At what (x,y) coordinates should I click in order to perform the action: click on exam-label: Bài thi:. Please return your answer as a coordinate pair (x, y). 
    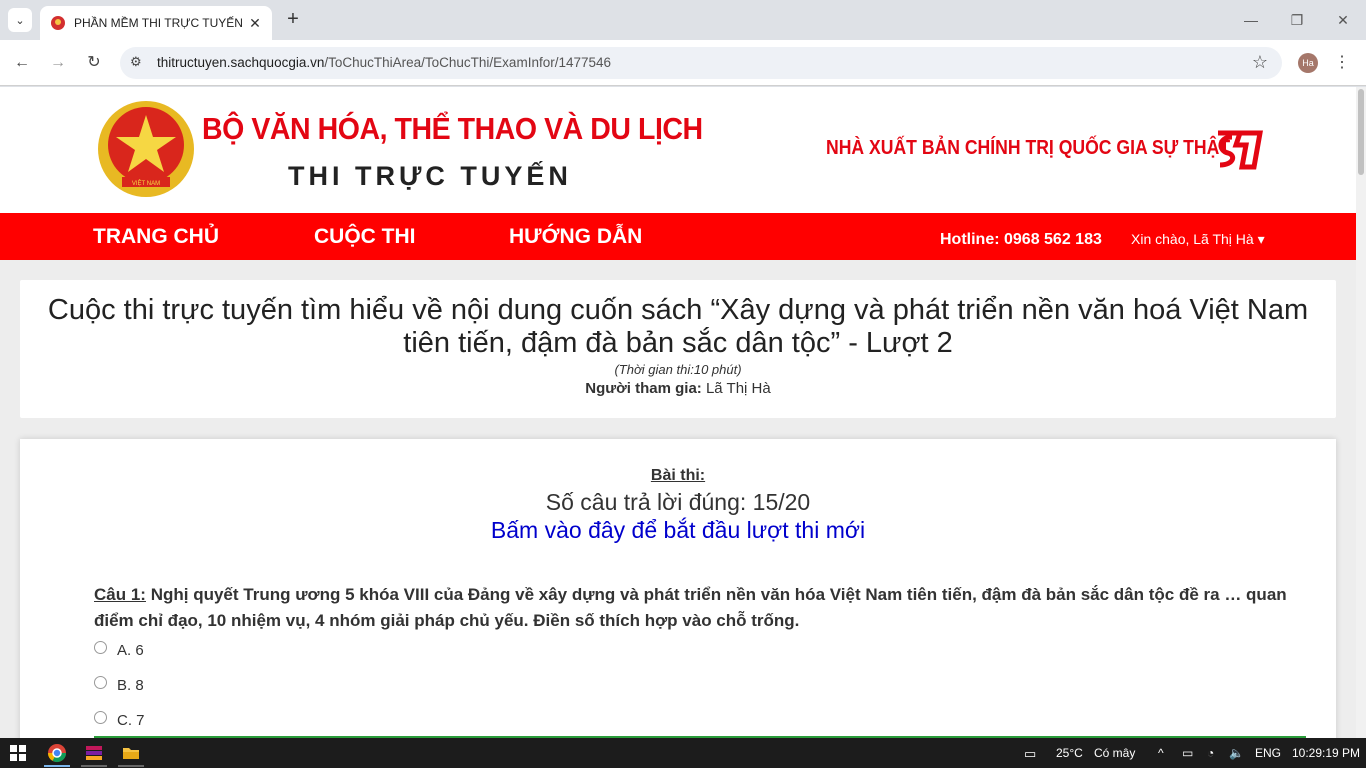
    Looking at the image, I should click on (678, 475).